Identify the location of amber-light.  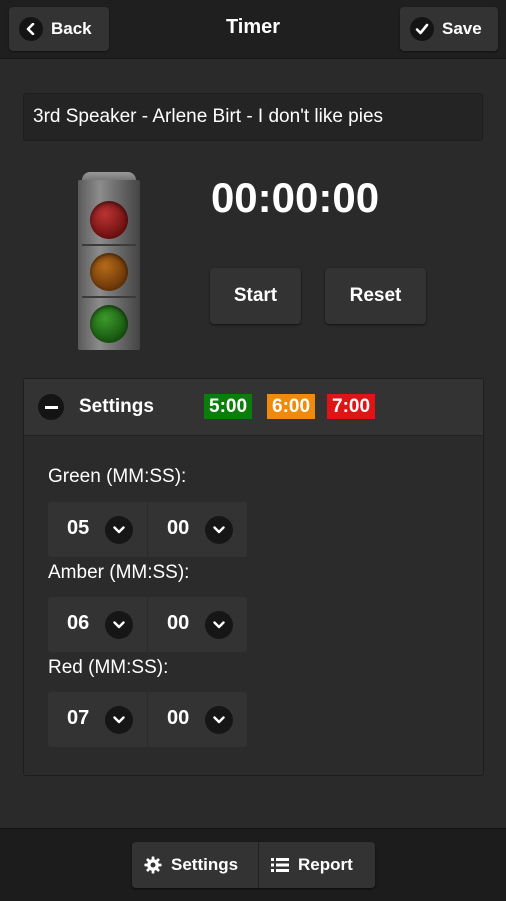
(109, 272).